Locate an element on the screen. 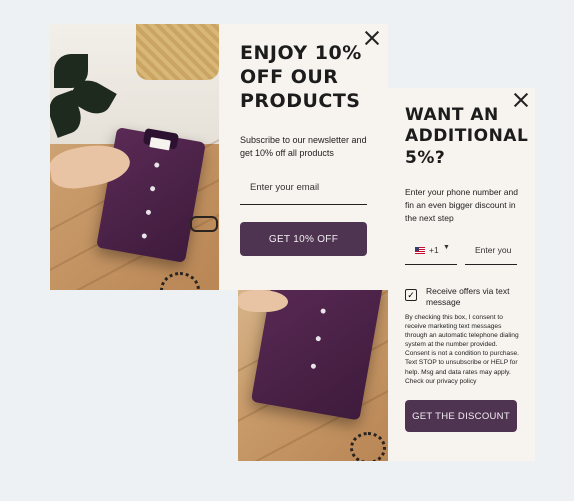  glasses is located at coordinates (204, 224).